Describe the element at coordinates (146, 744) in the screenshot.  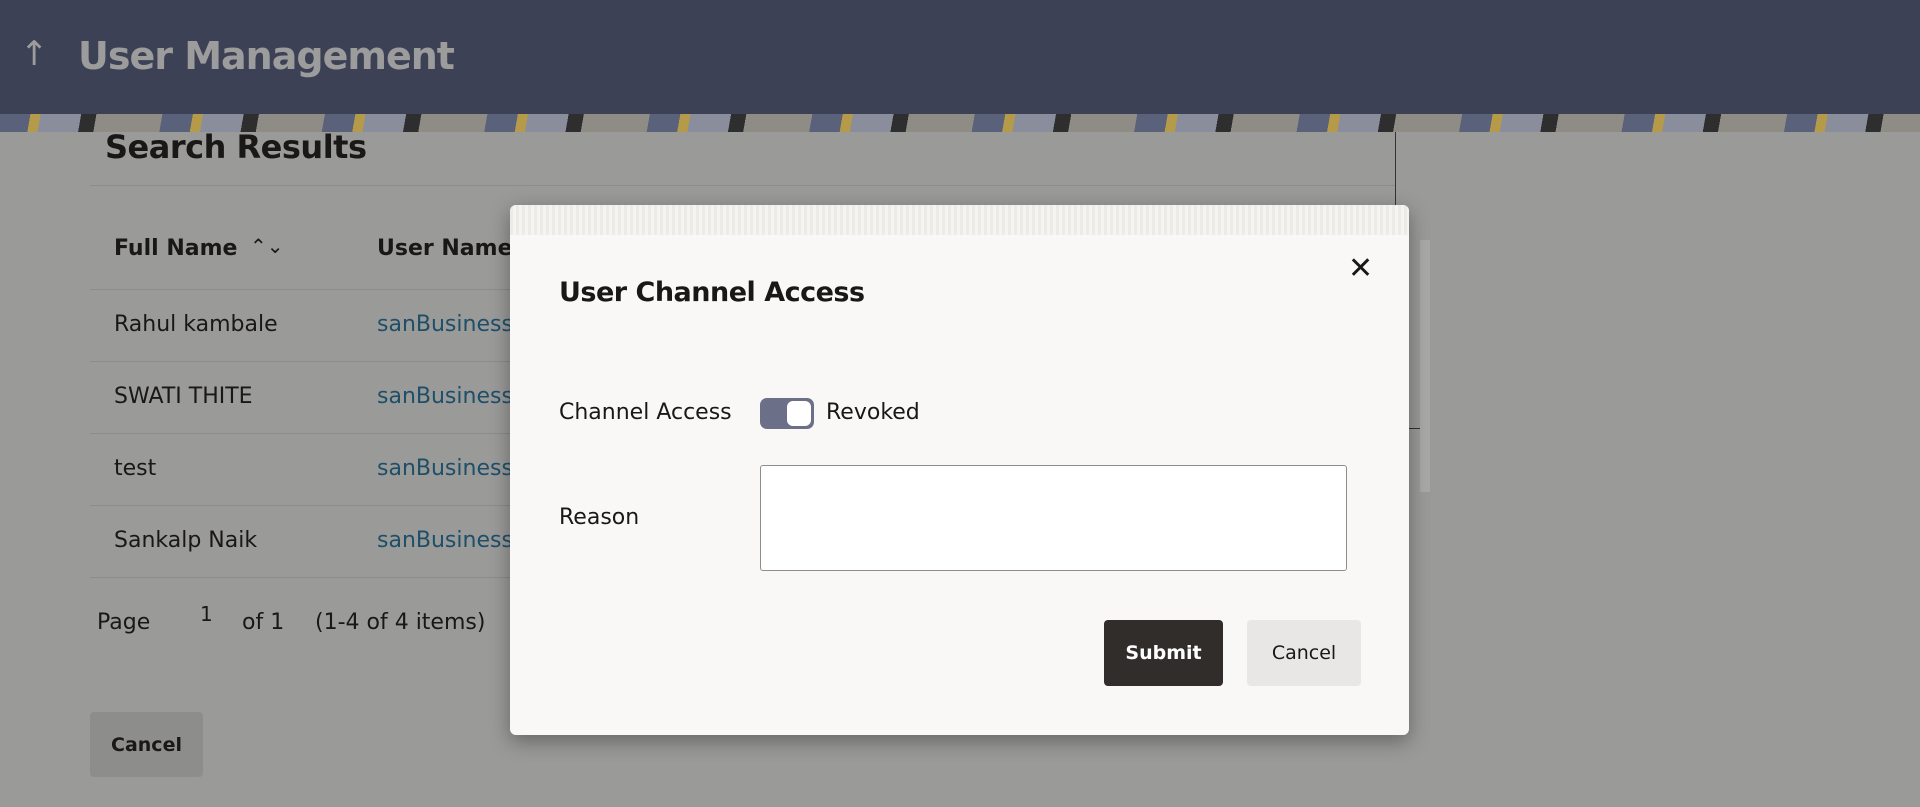
I see `cancel-button: Cancel` at that location.